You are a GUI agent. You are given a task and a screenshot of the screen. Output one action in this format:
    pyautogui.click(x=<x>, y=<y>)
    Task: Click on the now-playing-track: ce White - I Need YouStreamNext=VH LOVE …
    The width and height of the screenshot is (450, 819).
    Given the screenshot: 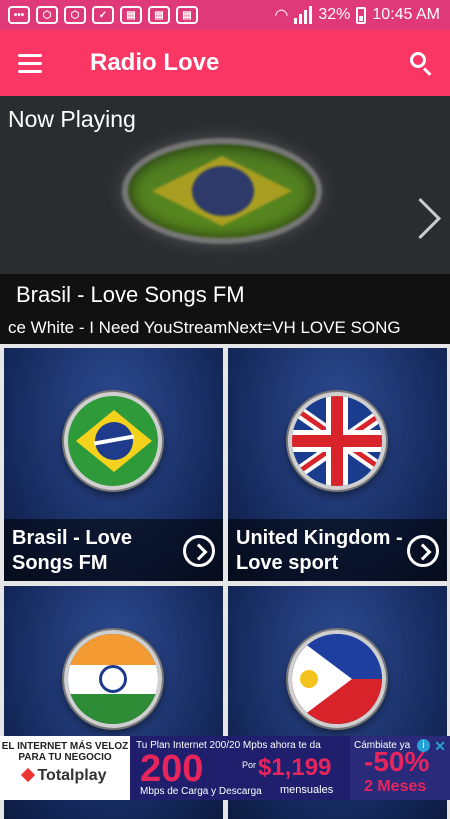 What is the action you would take?
    pyautogui.click(x=204, y=327)
    